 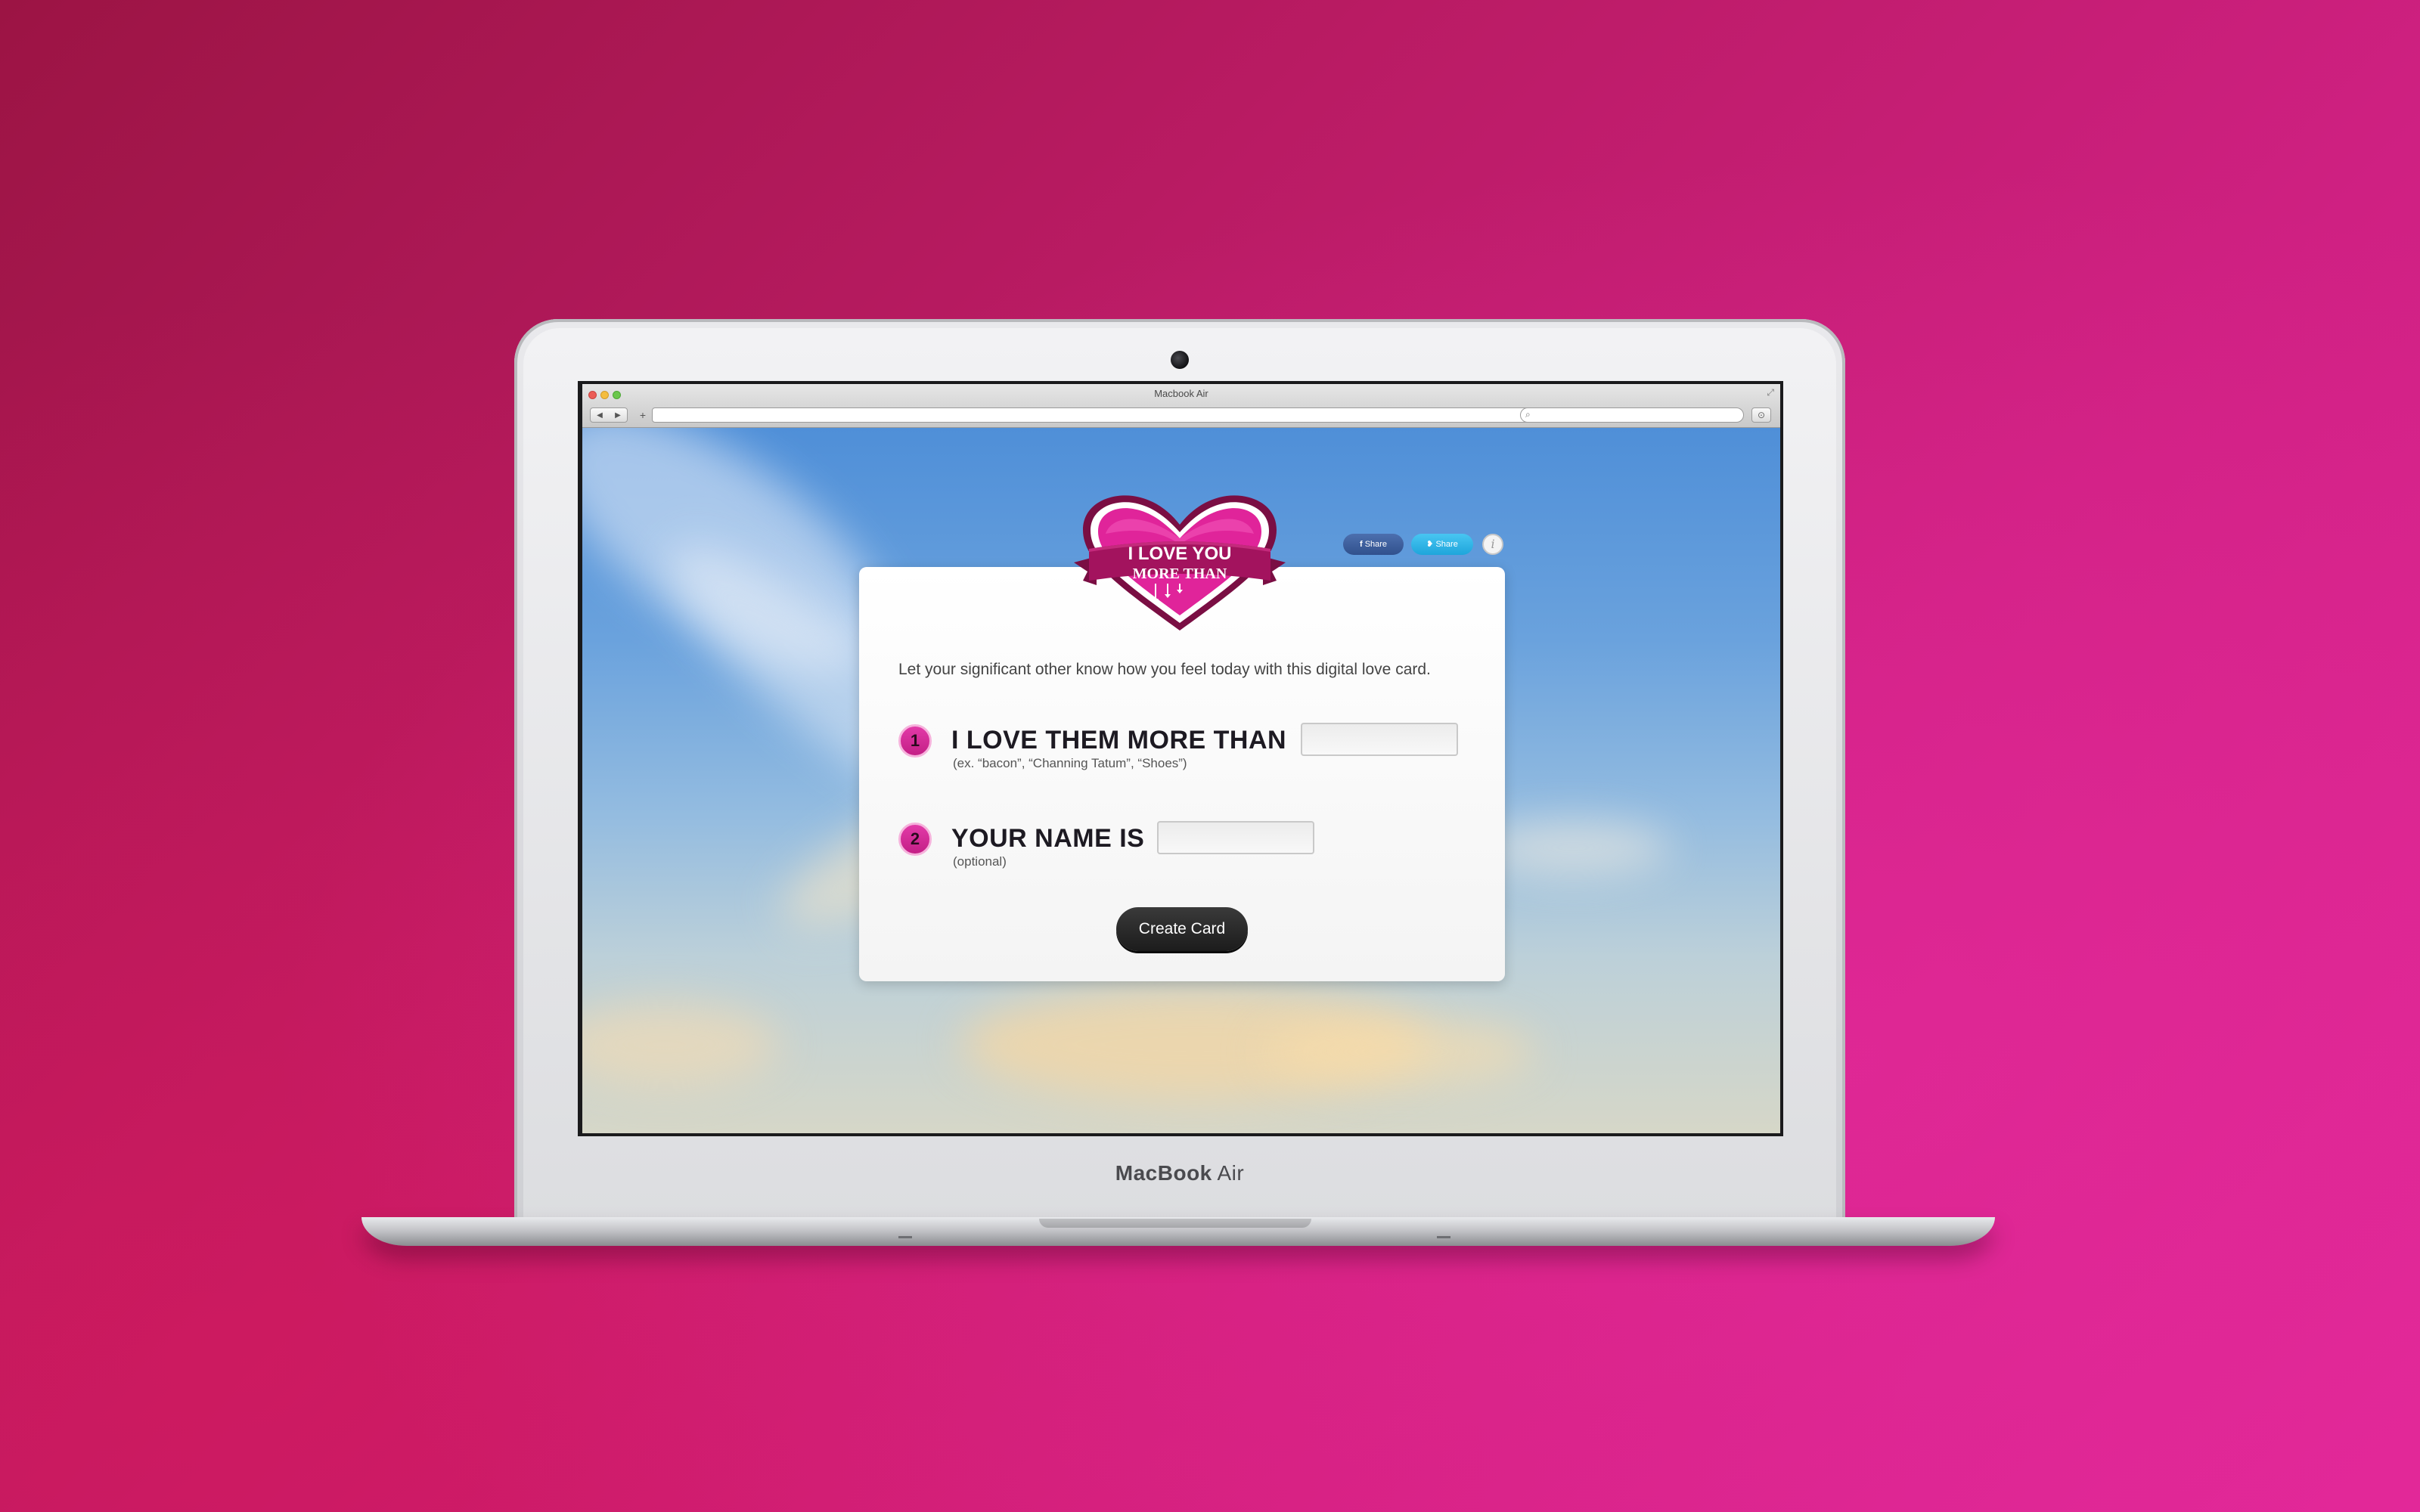 I want to click on new-tab-plus-icon: +, so click(x=642, y=415).